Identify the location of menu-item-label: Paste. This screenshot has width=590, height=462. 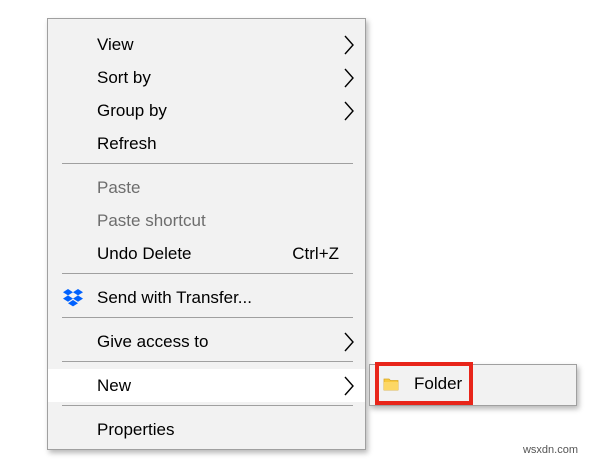
(119, 187).